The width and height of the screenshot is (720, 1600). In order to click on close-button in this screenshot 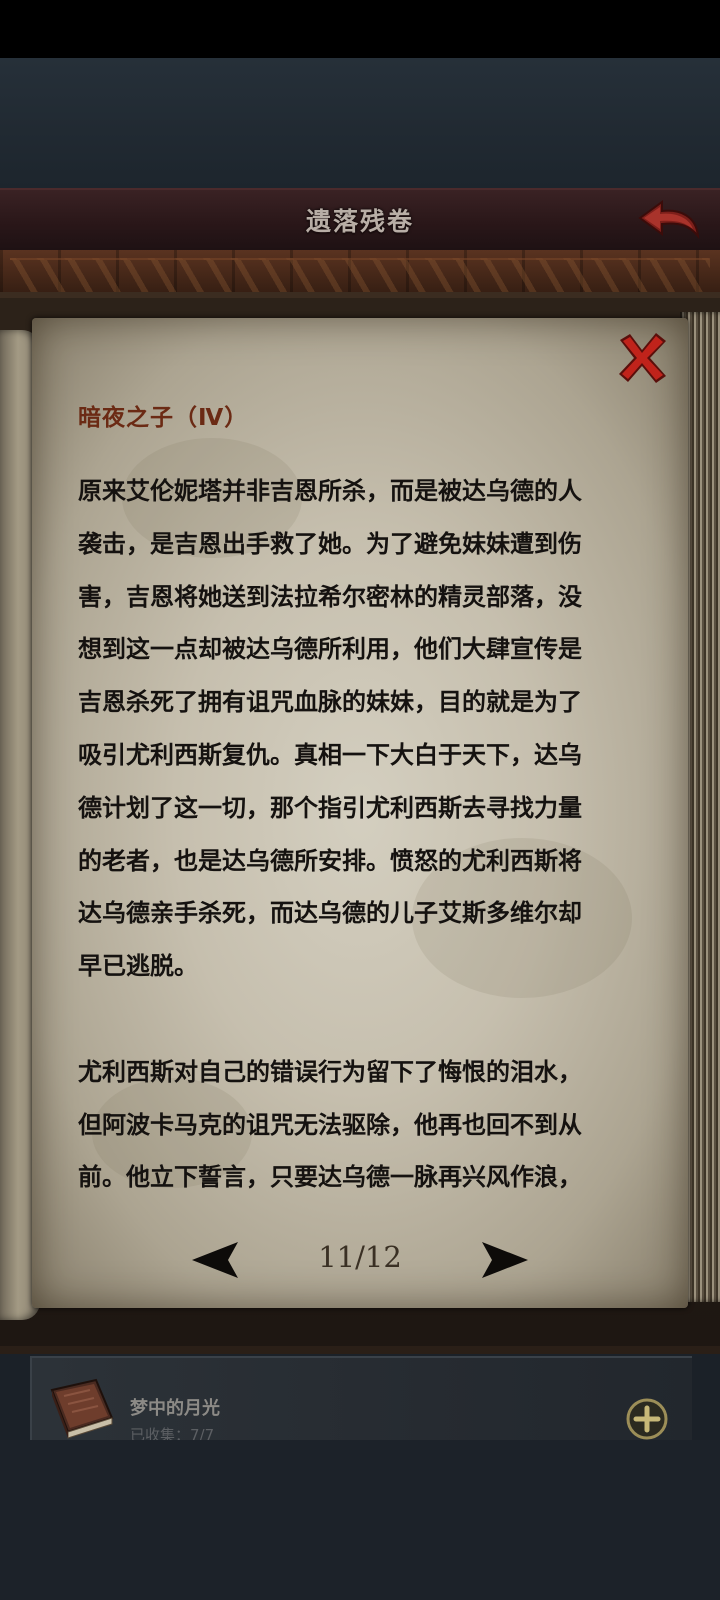, I will do `click(642, 358)`.